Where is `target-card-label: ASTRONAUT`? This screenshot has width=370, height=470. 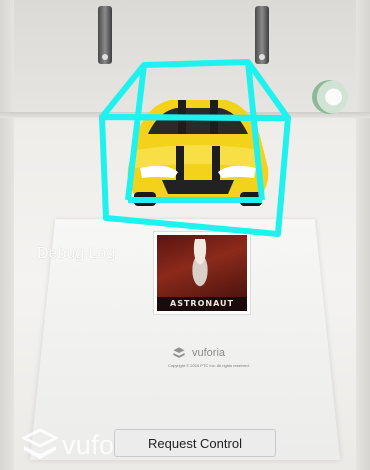 target-card-label: ASTRONAUT is located at coordinates (202, 304).